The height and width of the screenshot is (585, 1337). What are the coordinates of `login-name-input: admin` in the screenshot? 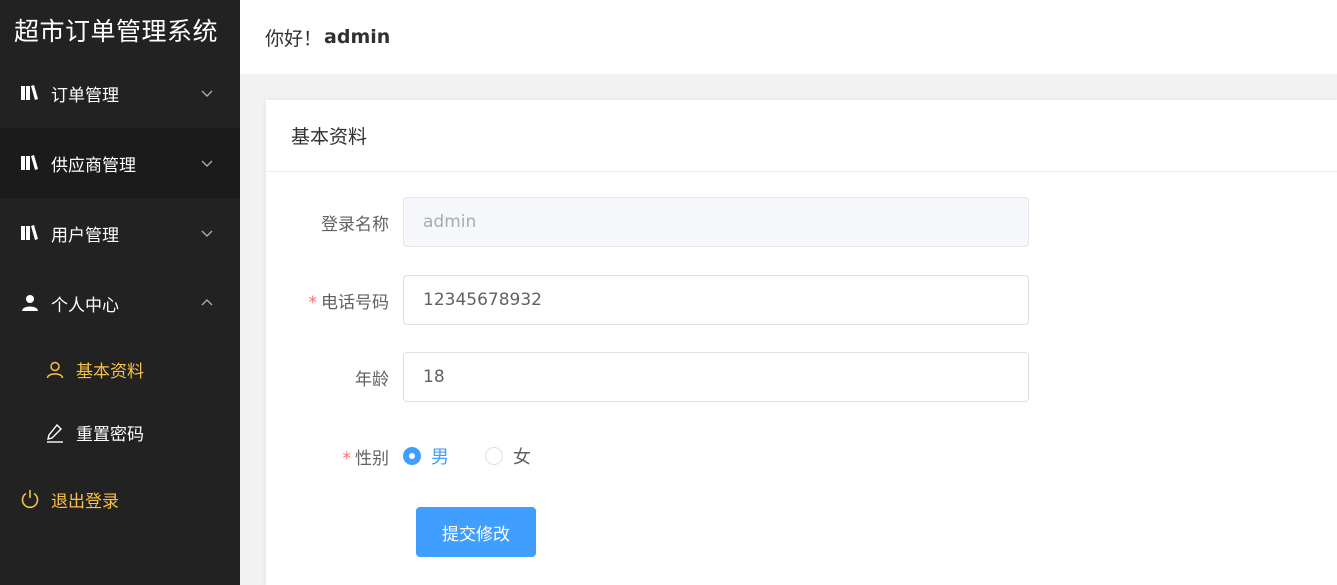 It's located at (716, 222).